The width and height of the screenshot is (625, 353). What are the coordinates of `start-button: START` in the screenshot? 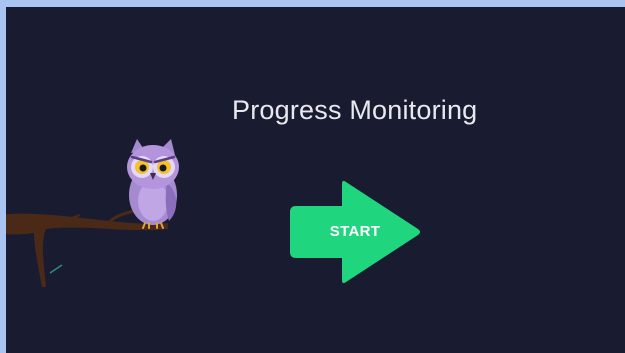 It's located at (356, 232).